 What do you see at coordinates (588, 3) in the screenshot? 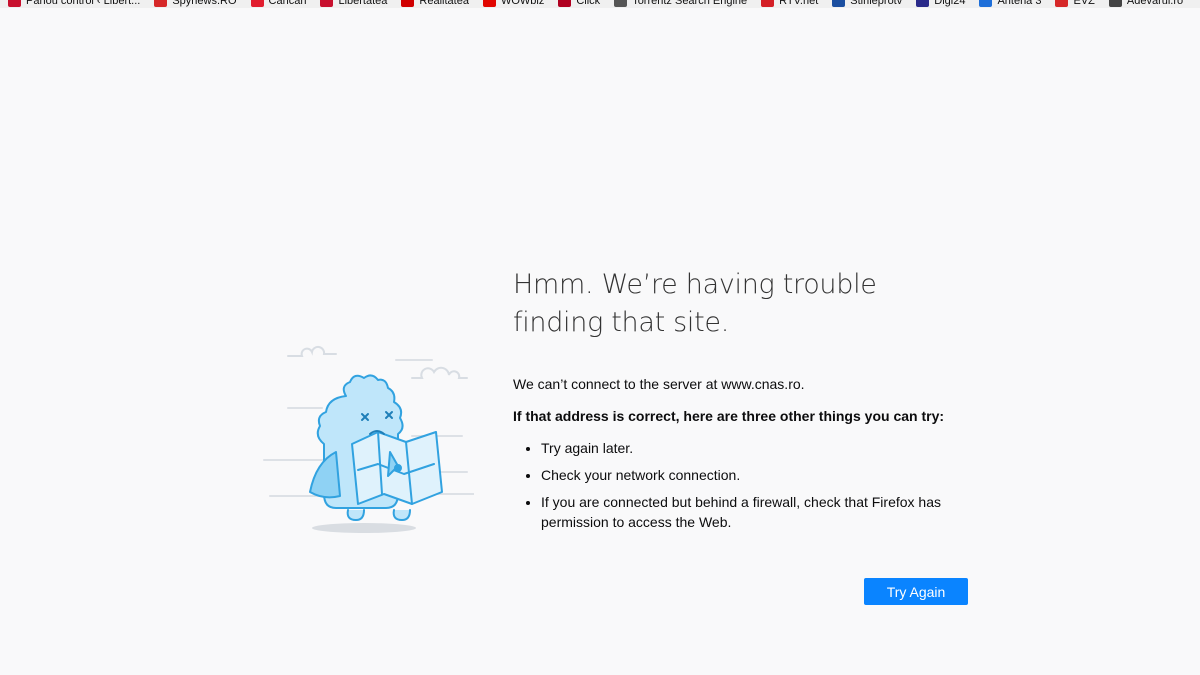
I see `bookmark-label: Click` at bounding box center [588, 3].